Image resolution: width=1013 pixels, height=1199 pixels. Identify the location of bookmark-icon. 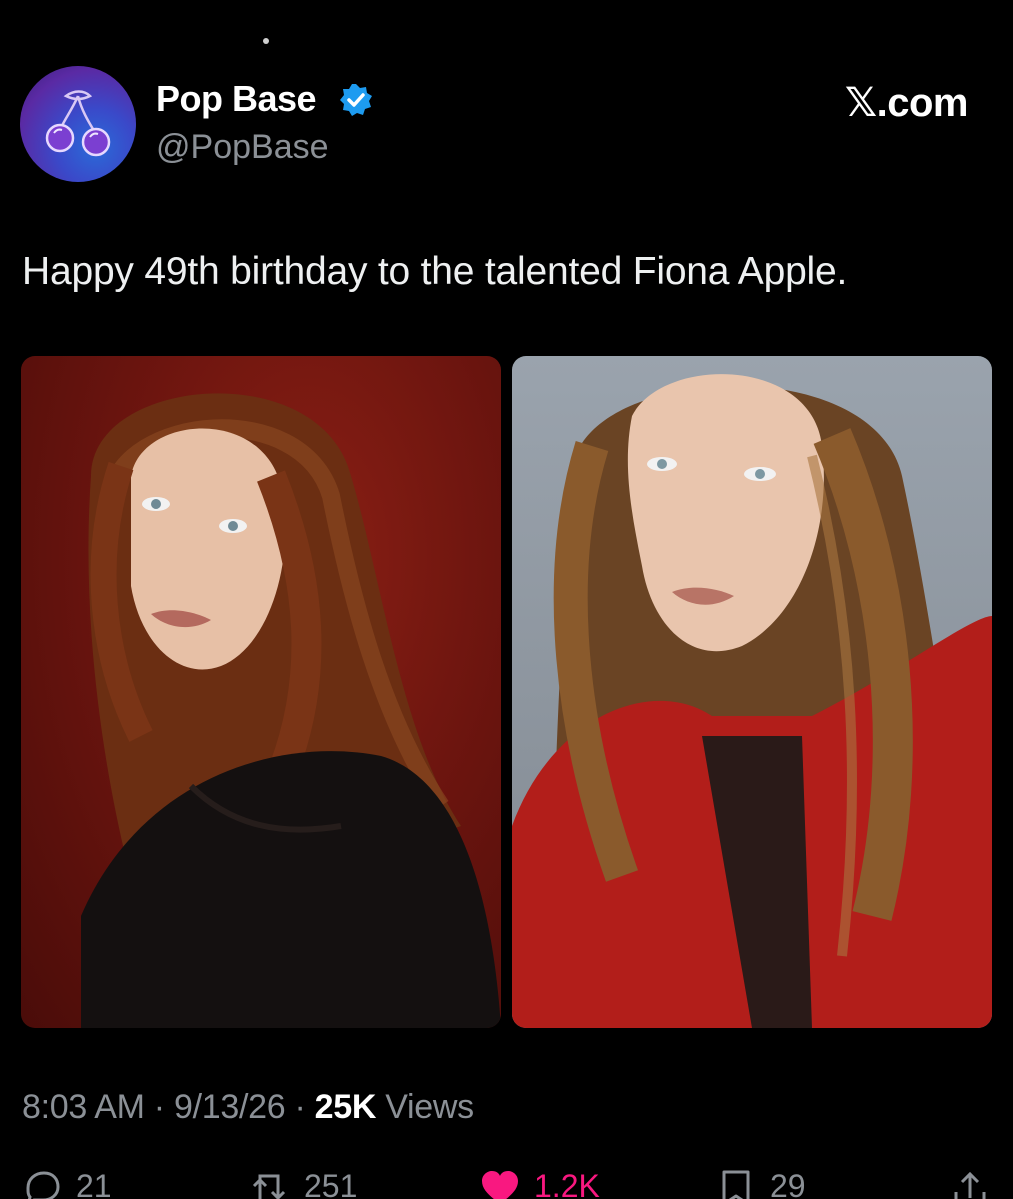
(736, 1184).